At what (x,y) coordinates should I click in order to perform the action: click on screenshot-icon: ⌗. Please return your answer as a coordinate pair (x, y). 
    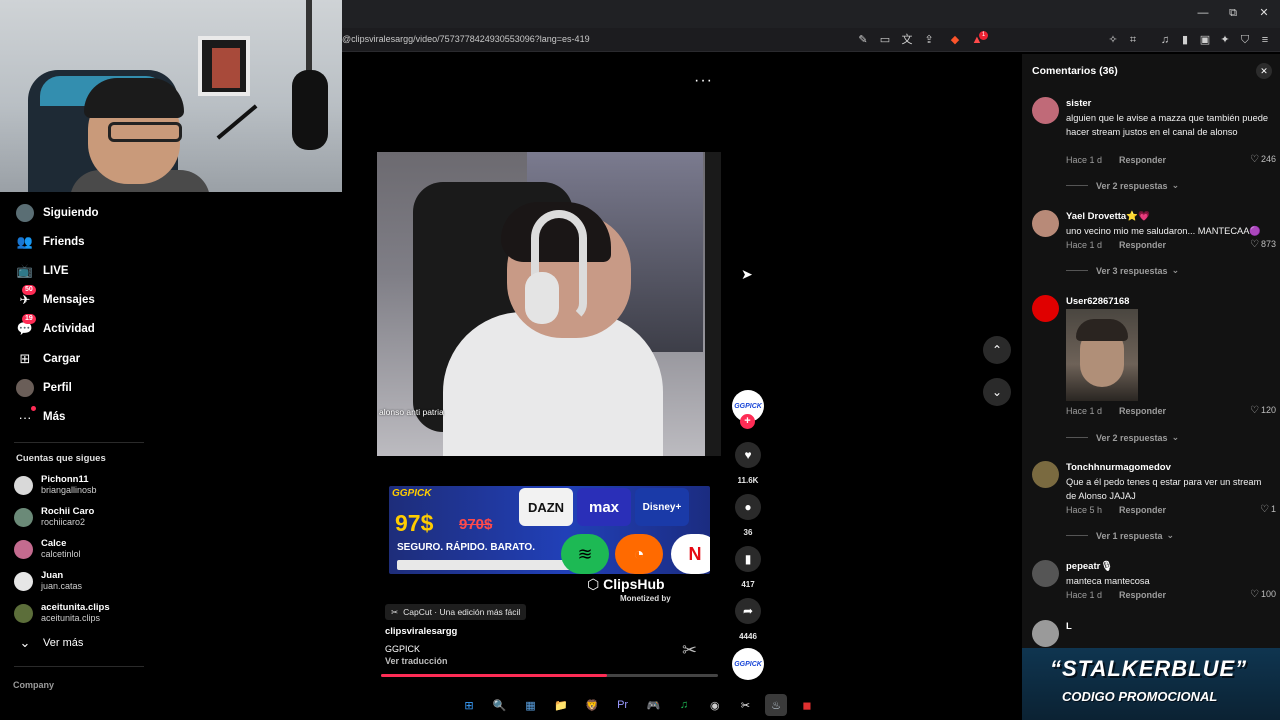
    Looking at the image, I should click on (1133, 40).